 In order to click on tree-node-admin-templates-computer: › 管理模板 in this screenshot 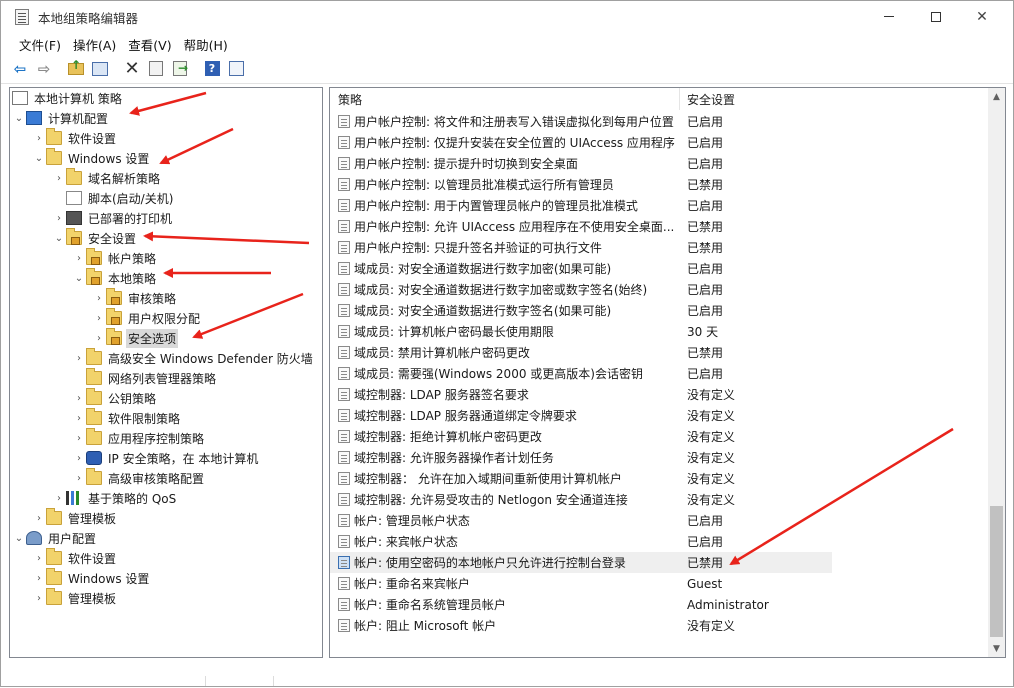, I will do `click(75, 518)`.